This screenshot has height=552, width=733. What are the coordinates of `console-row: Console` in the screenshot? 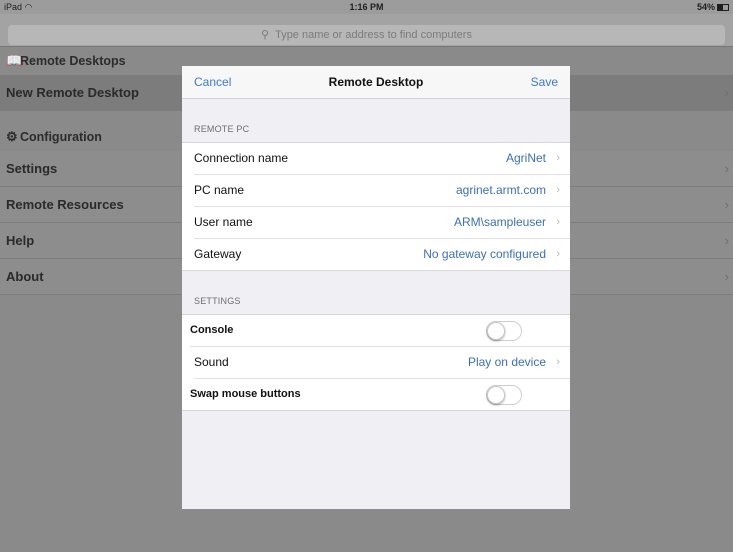 It's located at (380, 331).